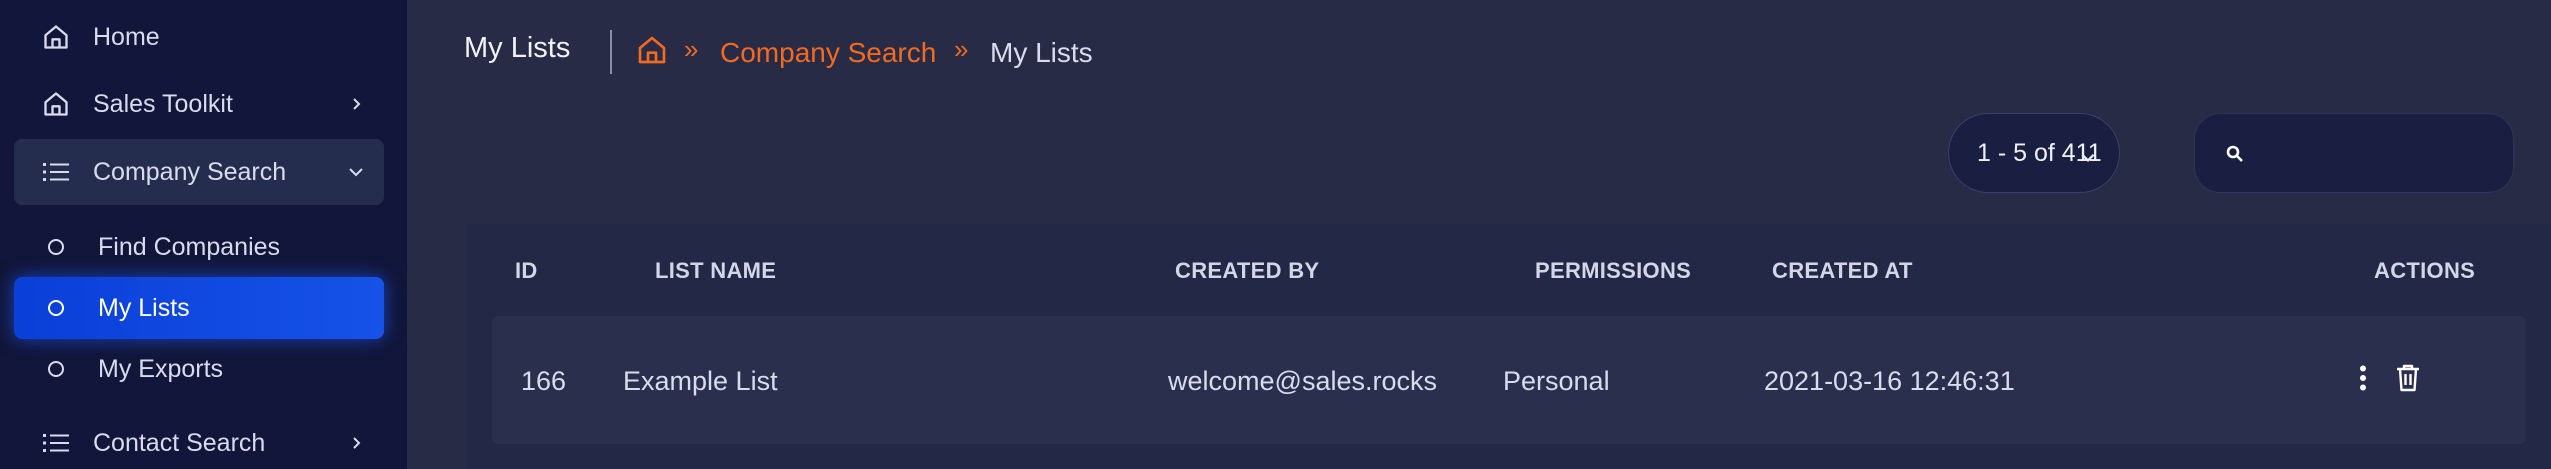 The width and height of the screenshot is (2551, 469). What do you see at coordinates (2235, 154) in the screenshot?
I see `search-icon` at bounding box center [2235, 154].